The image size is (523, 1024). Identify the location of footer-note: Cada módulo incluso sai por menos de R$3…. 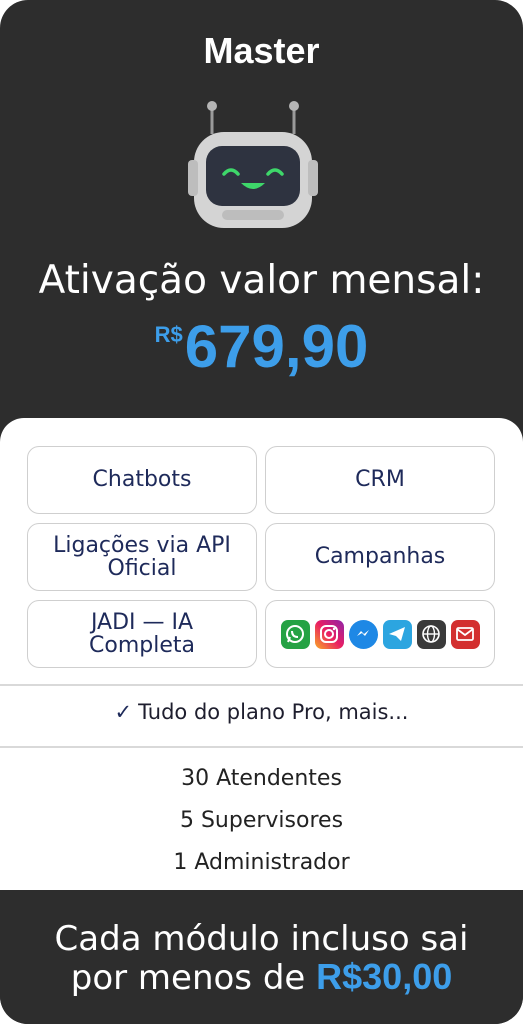
(261, 957).